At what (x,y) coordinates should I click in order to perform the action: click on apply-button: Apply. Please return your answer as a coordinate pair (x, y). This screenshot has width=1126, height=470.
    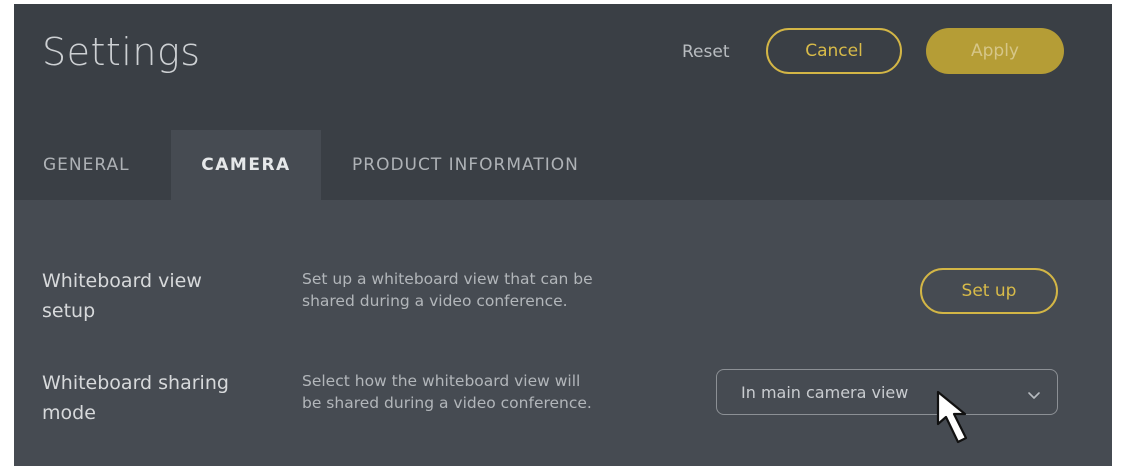
    Looking at the image, I should click on (995, 51).